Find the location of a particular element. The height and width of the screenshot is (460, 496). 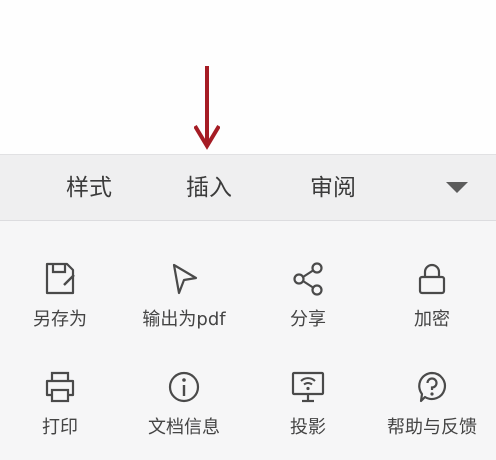

arrow-down-indicator-icon is located at coordinates (207, 108).